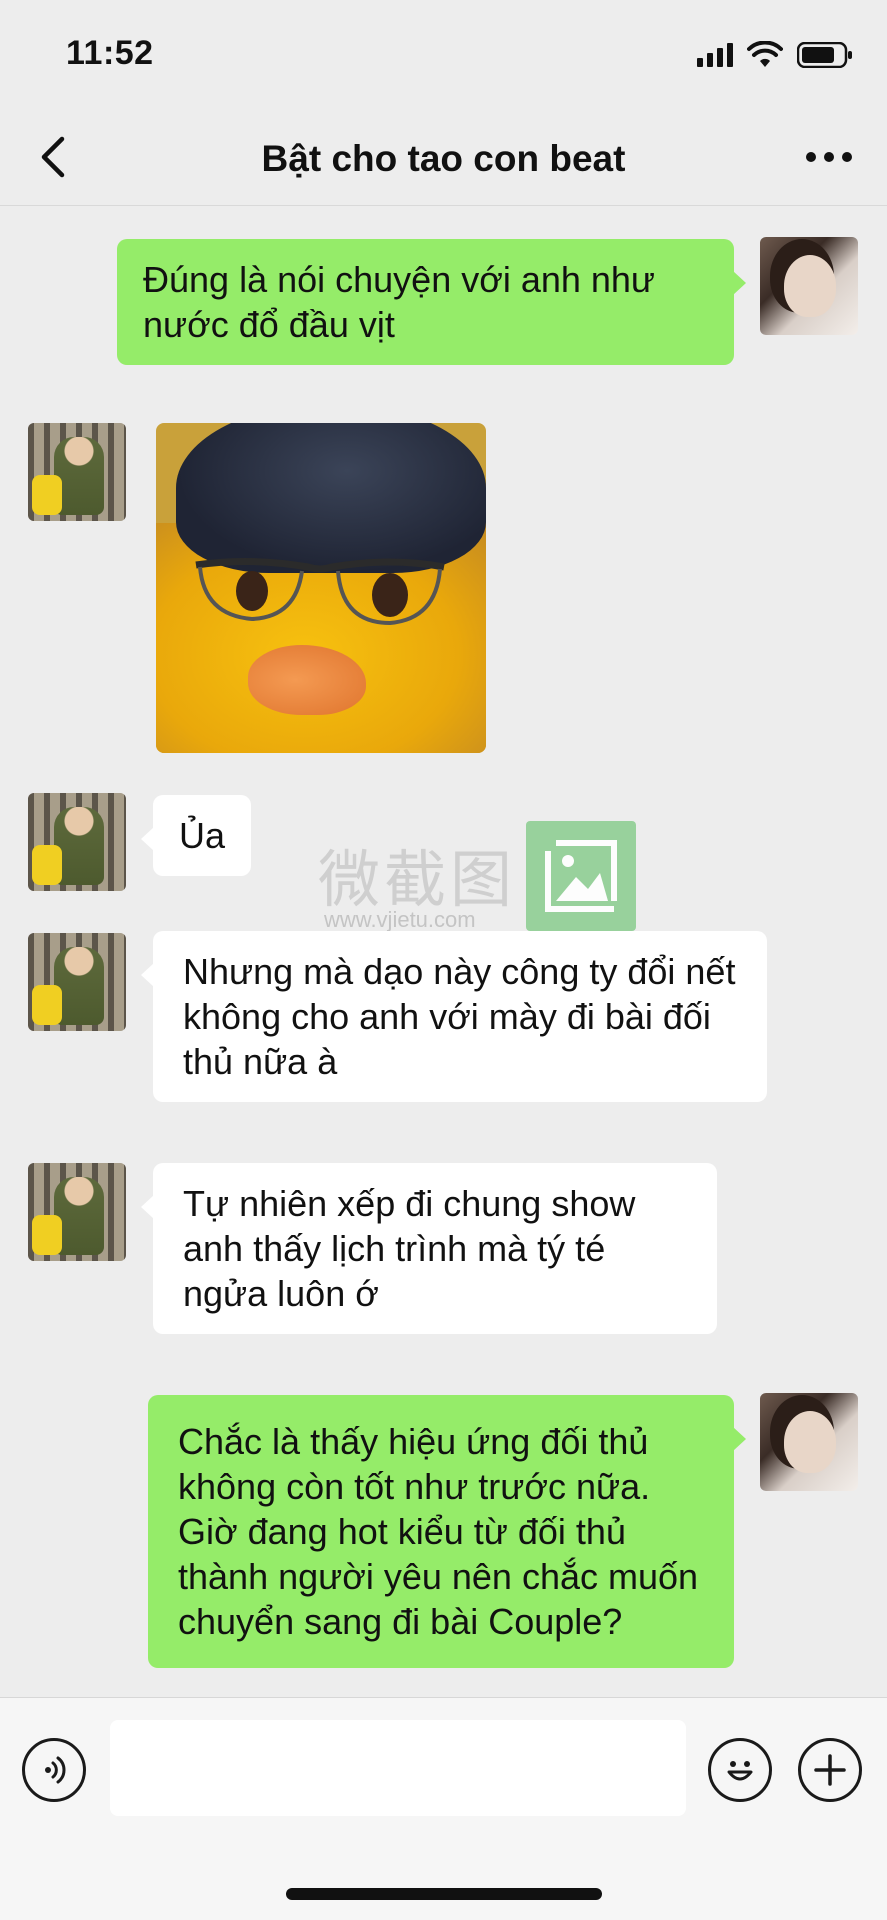  What do you see at coordinates (715, 55) in the screenshot?
I see `signal-icon` at bounding box center [715, 55].